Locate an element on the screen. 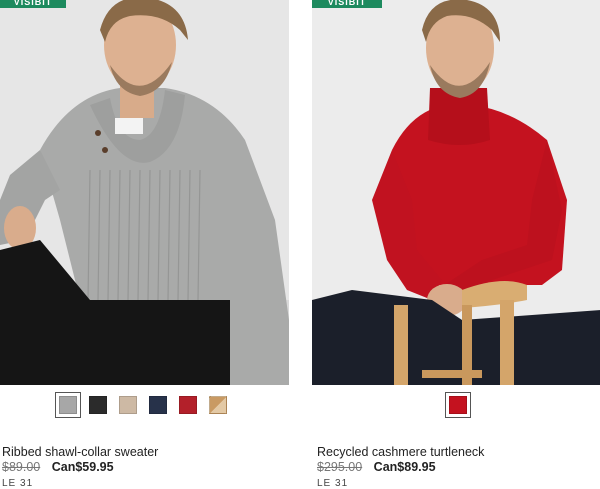 The image size is (600, 489). sale-price: Can$59.95 is located at coordinates (82, 467).